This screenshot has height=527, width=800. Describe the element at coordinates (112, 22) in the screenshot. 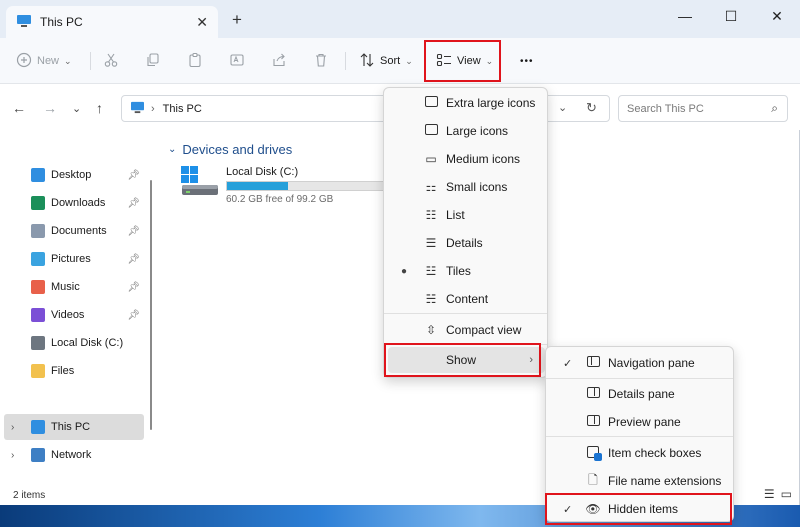

I see `tab-this-pc: This PC ✕` at that location.